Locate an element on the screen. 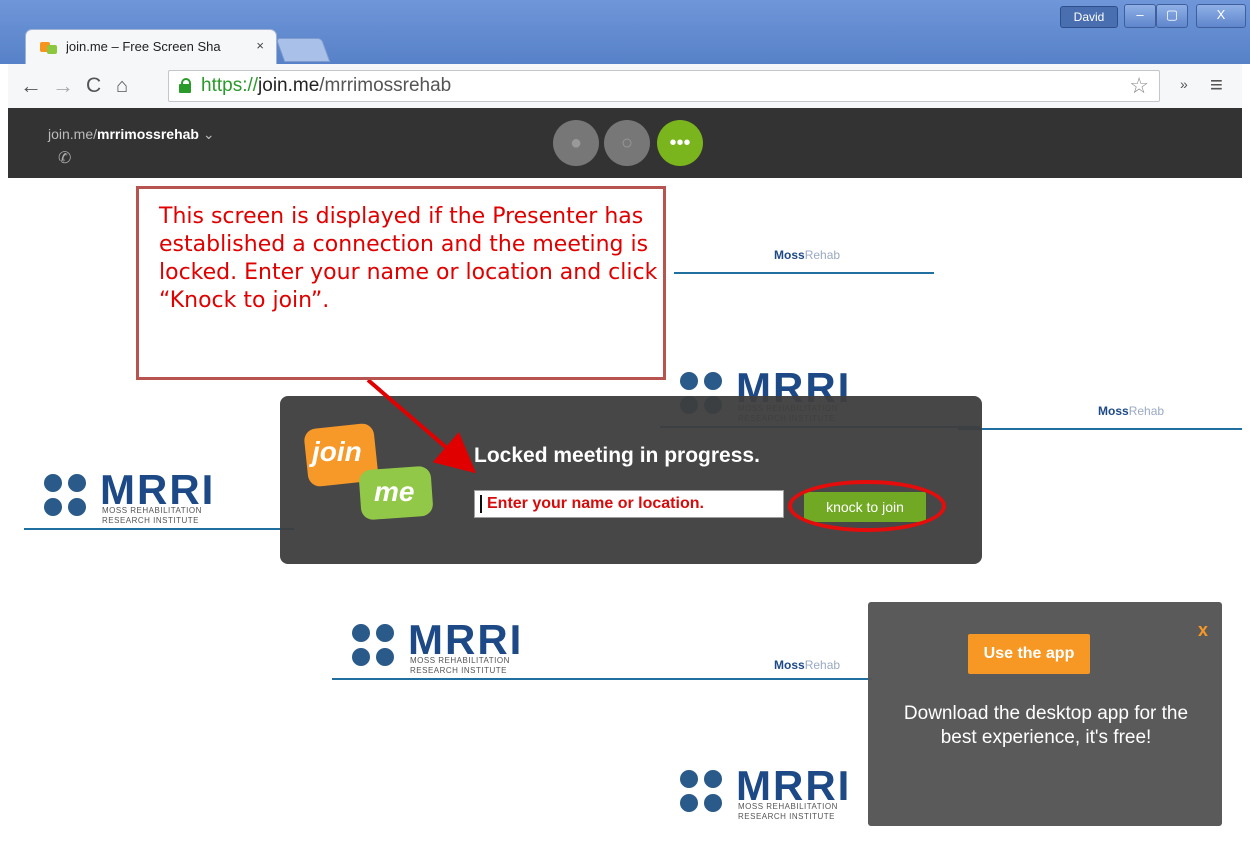 The height and width of the screenshot is (854, 1250). reload-icon: C is located at coordinates (93, 86).